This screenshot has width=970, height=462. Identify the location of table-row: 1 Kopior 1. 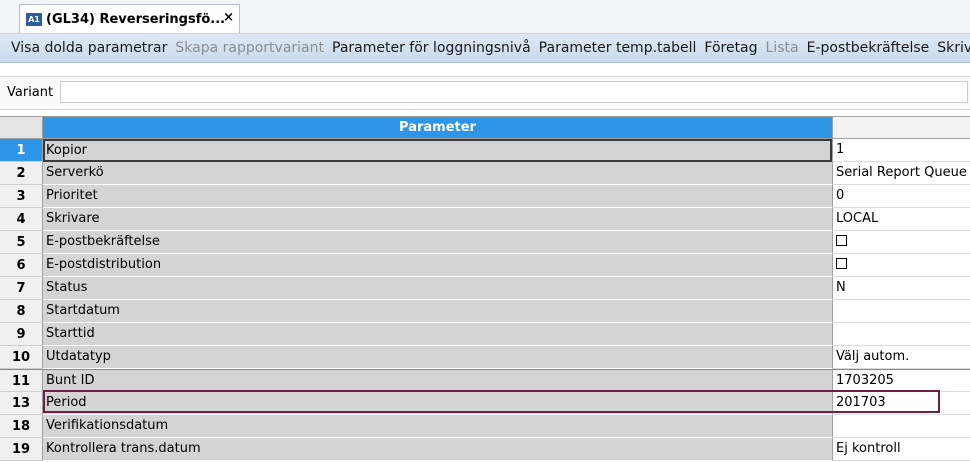
(485, 150).